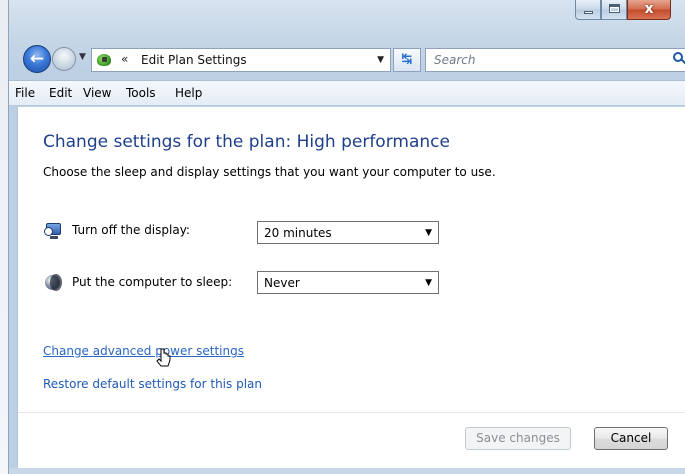  I want to click on menu-bar: File Edit View Tools Help, so click(347, 93).